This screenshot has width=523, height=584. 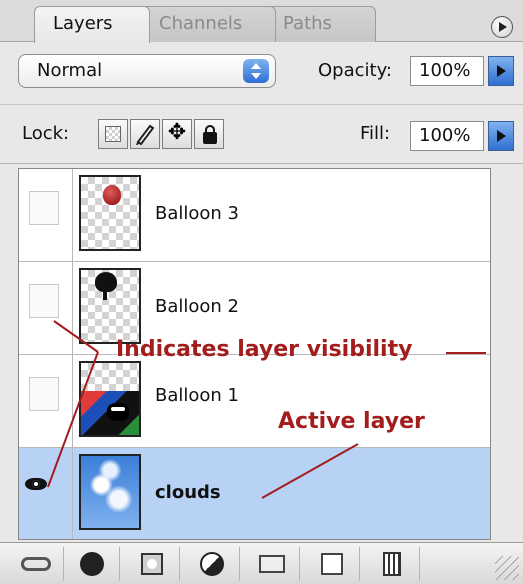 What do you see at coordinates (106, 286) in the screenshot?
I see `black-balloon-icon` at bounding box center [106, 286].